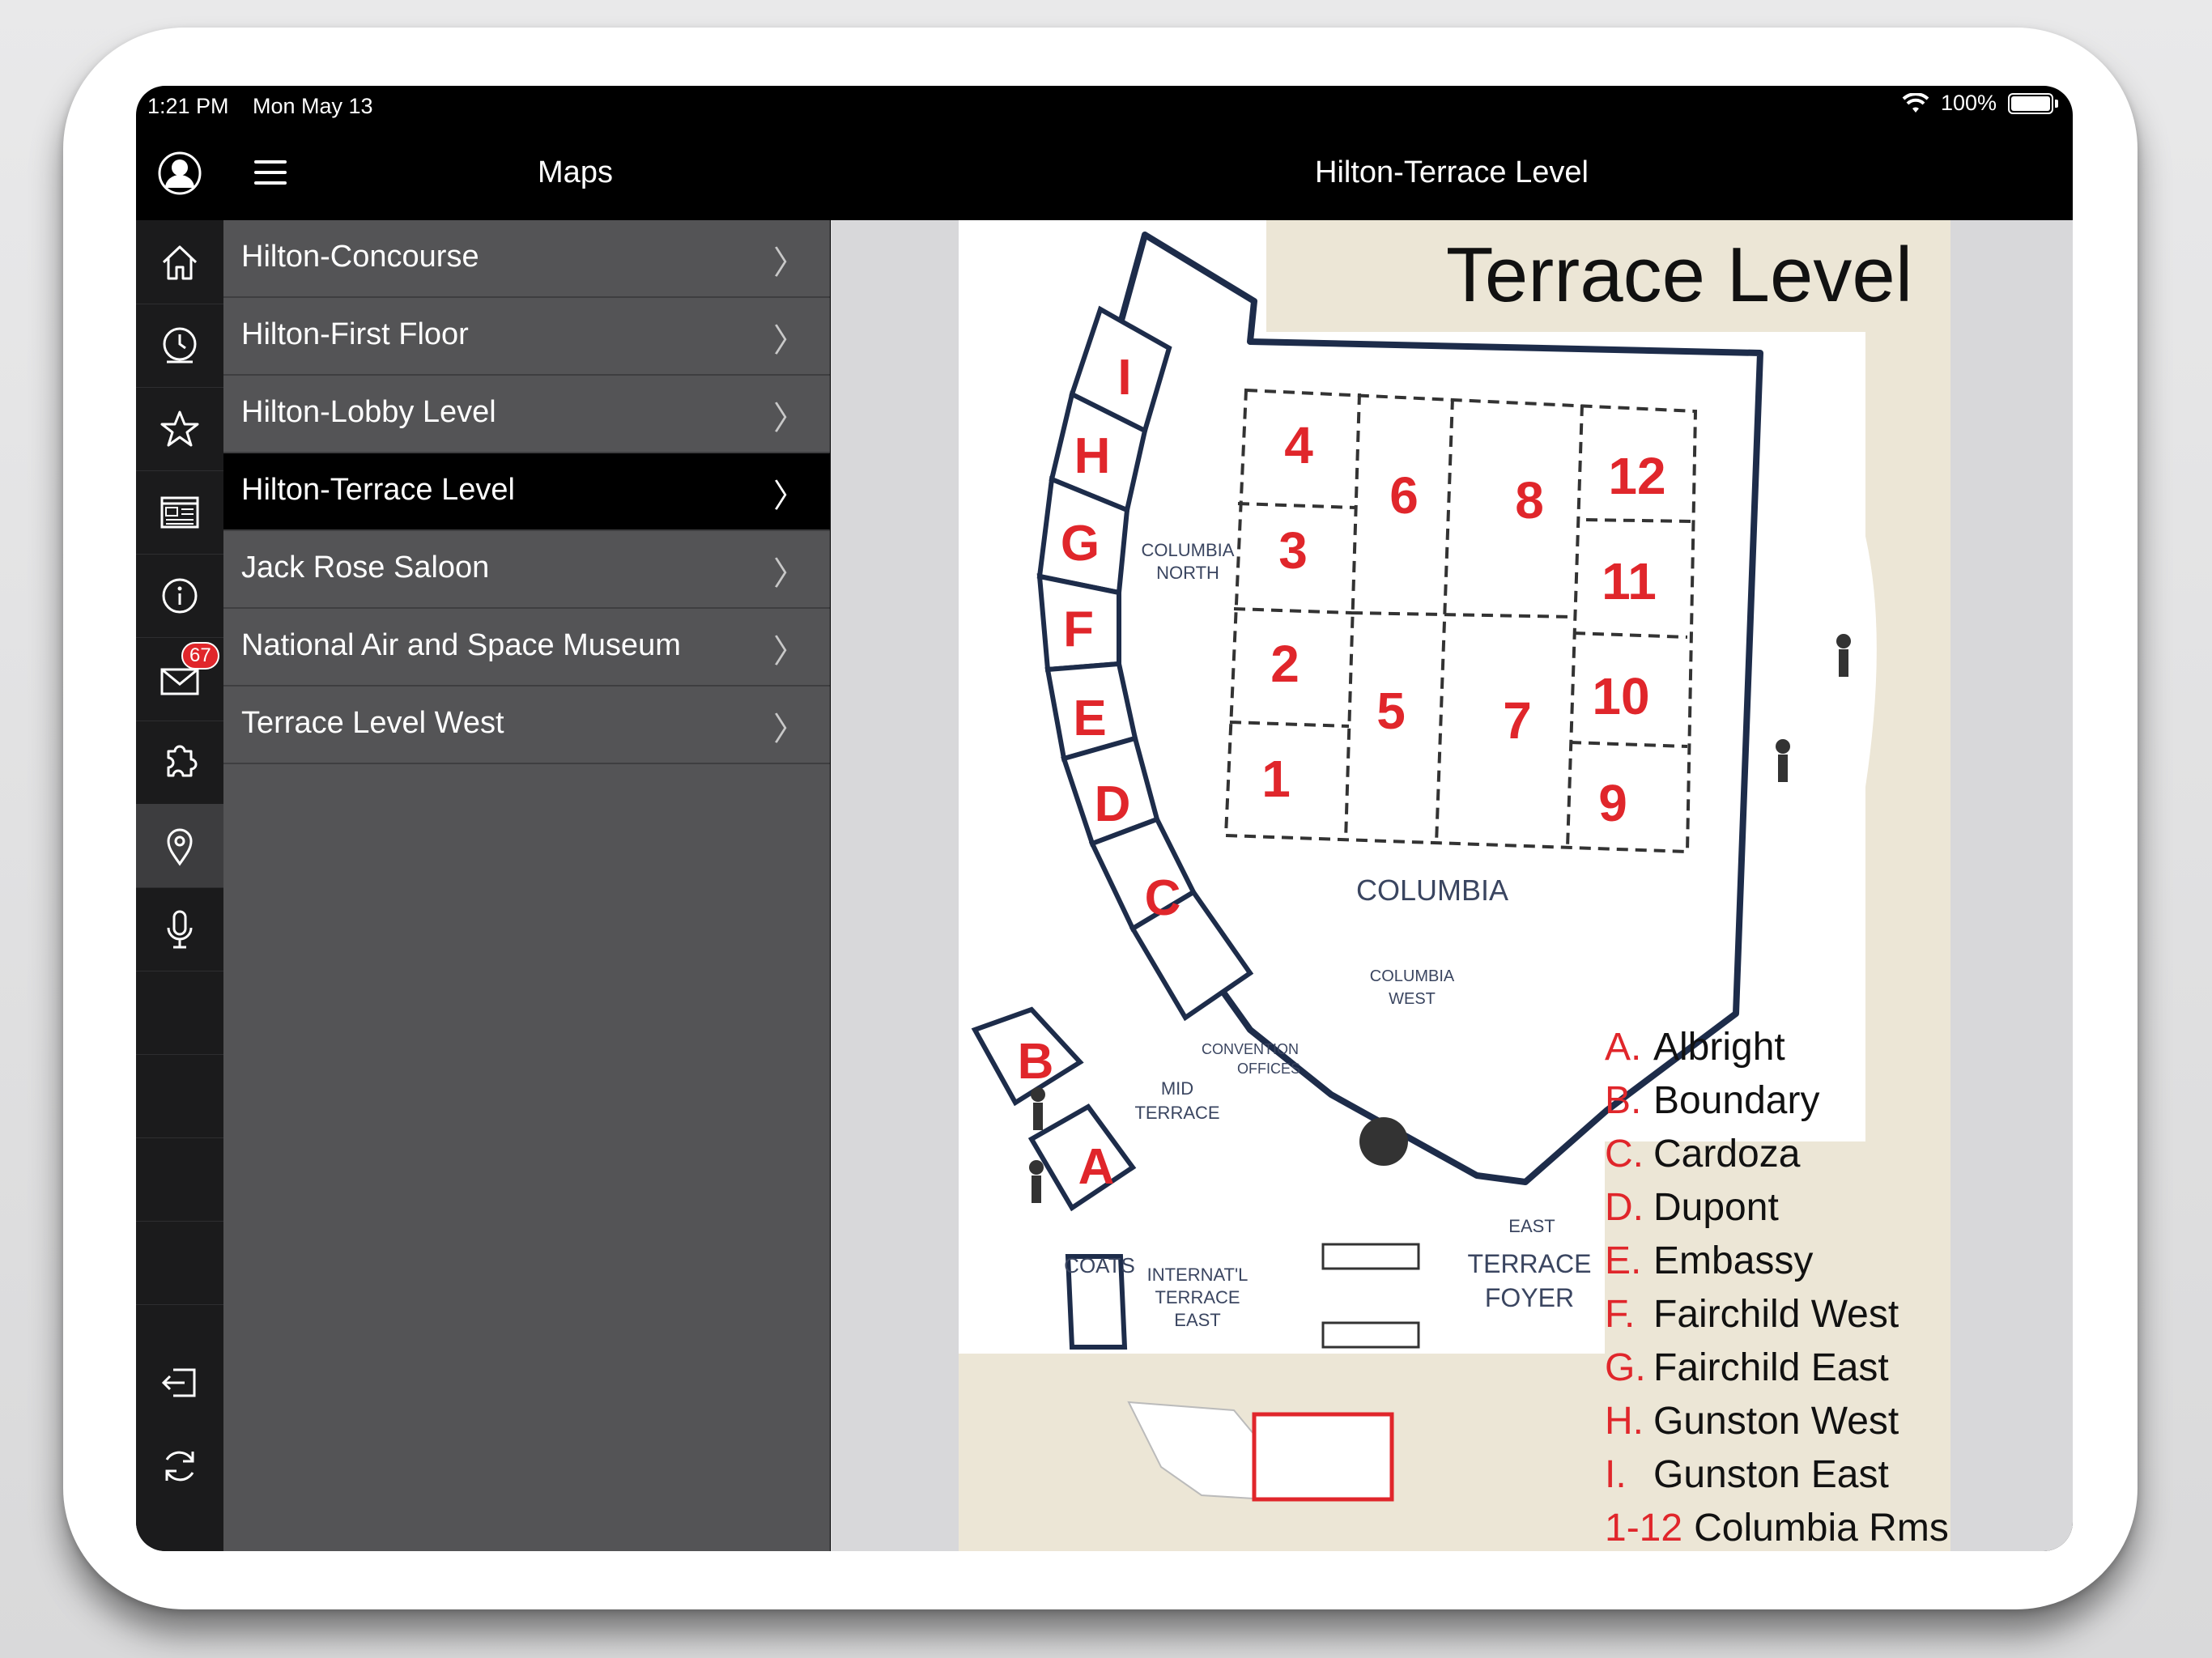 Image resolution: width=2212 pixels, height=1658 pixels. I want to click on room-number: 2, so click(1285, 664).